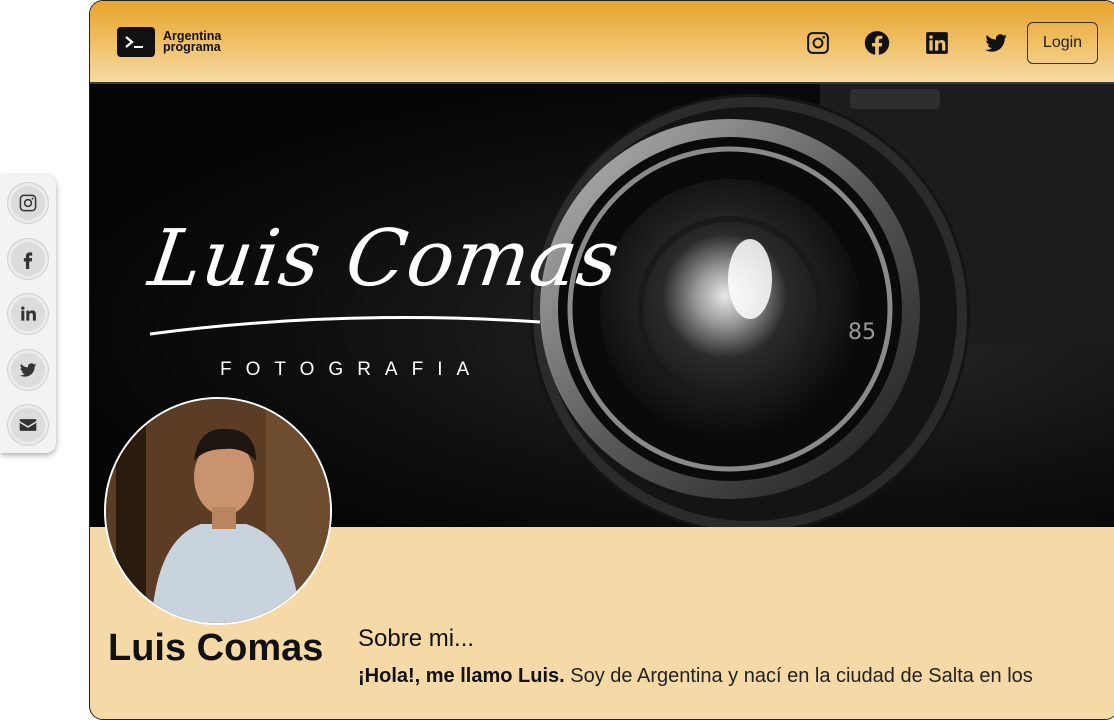 The height and width of the screenshot is (720, 1114). What do you see at coordinates (218, 511) in the screenshot?
I see `profile-avatar` at bounding box center [218, 511].